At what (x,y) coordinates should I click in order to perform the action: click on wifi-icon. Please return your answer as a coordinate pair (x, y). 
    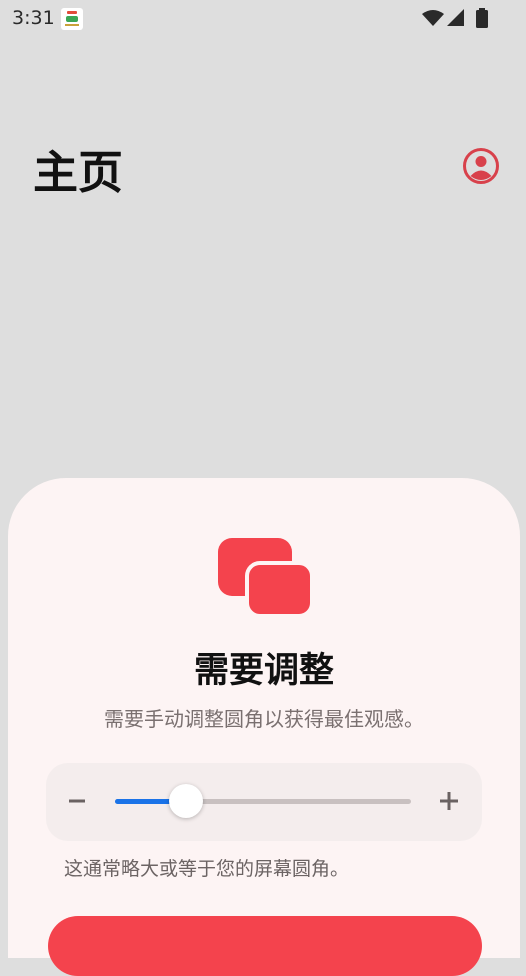
    Looking at the image, I should click on (433, 18).